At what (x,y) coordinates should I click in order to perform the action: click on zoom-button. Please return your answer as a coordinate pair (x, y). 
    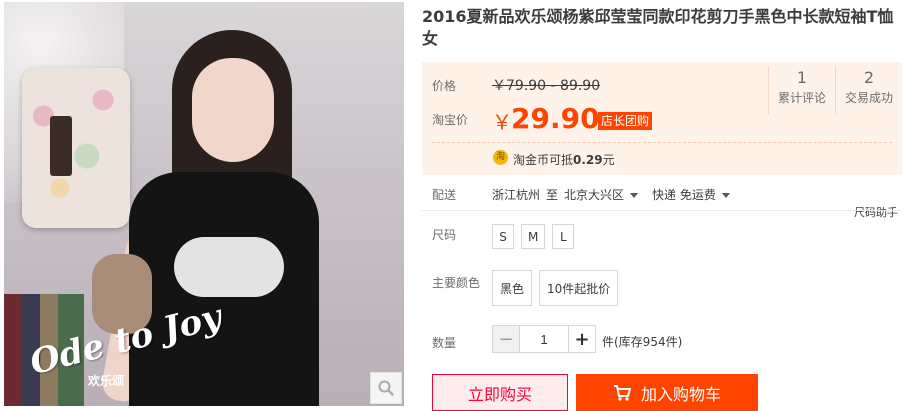
    Looking at the image, I should click on (386, 388).